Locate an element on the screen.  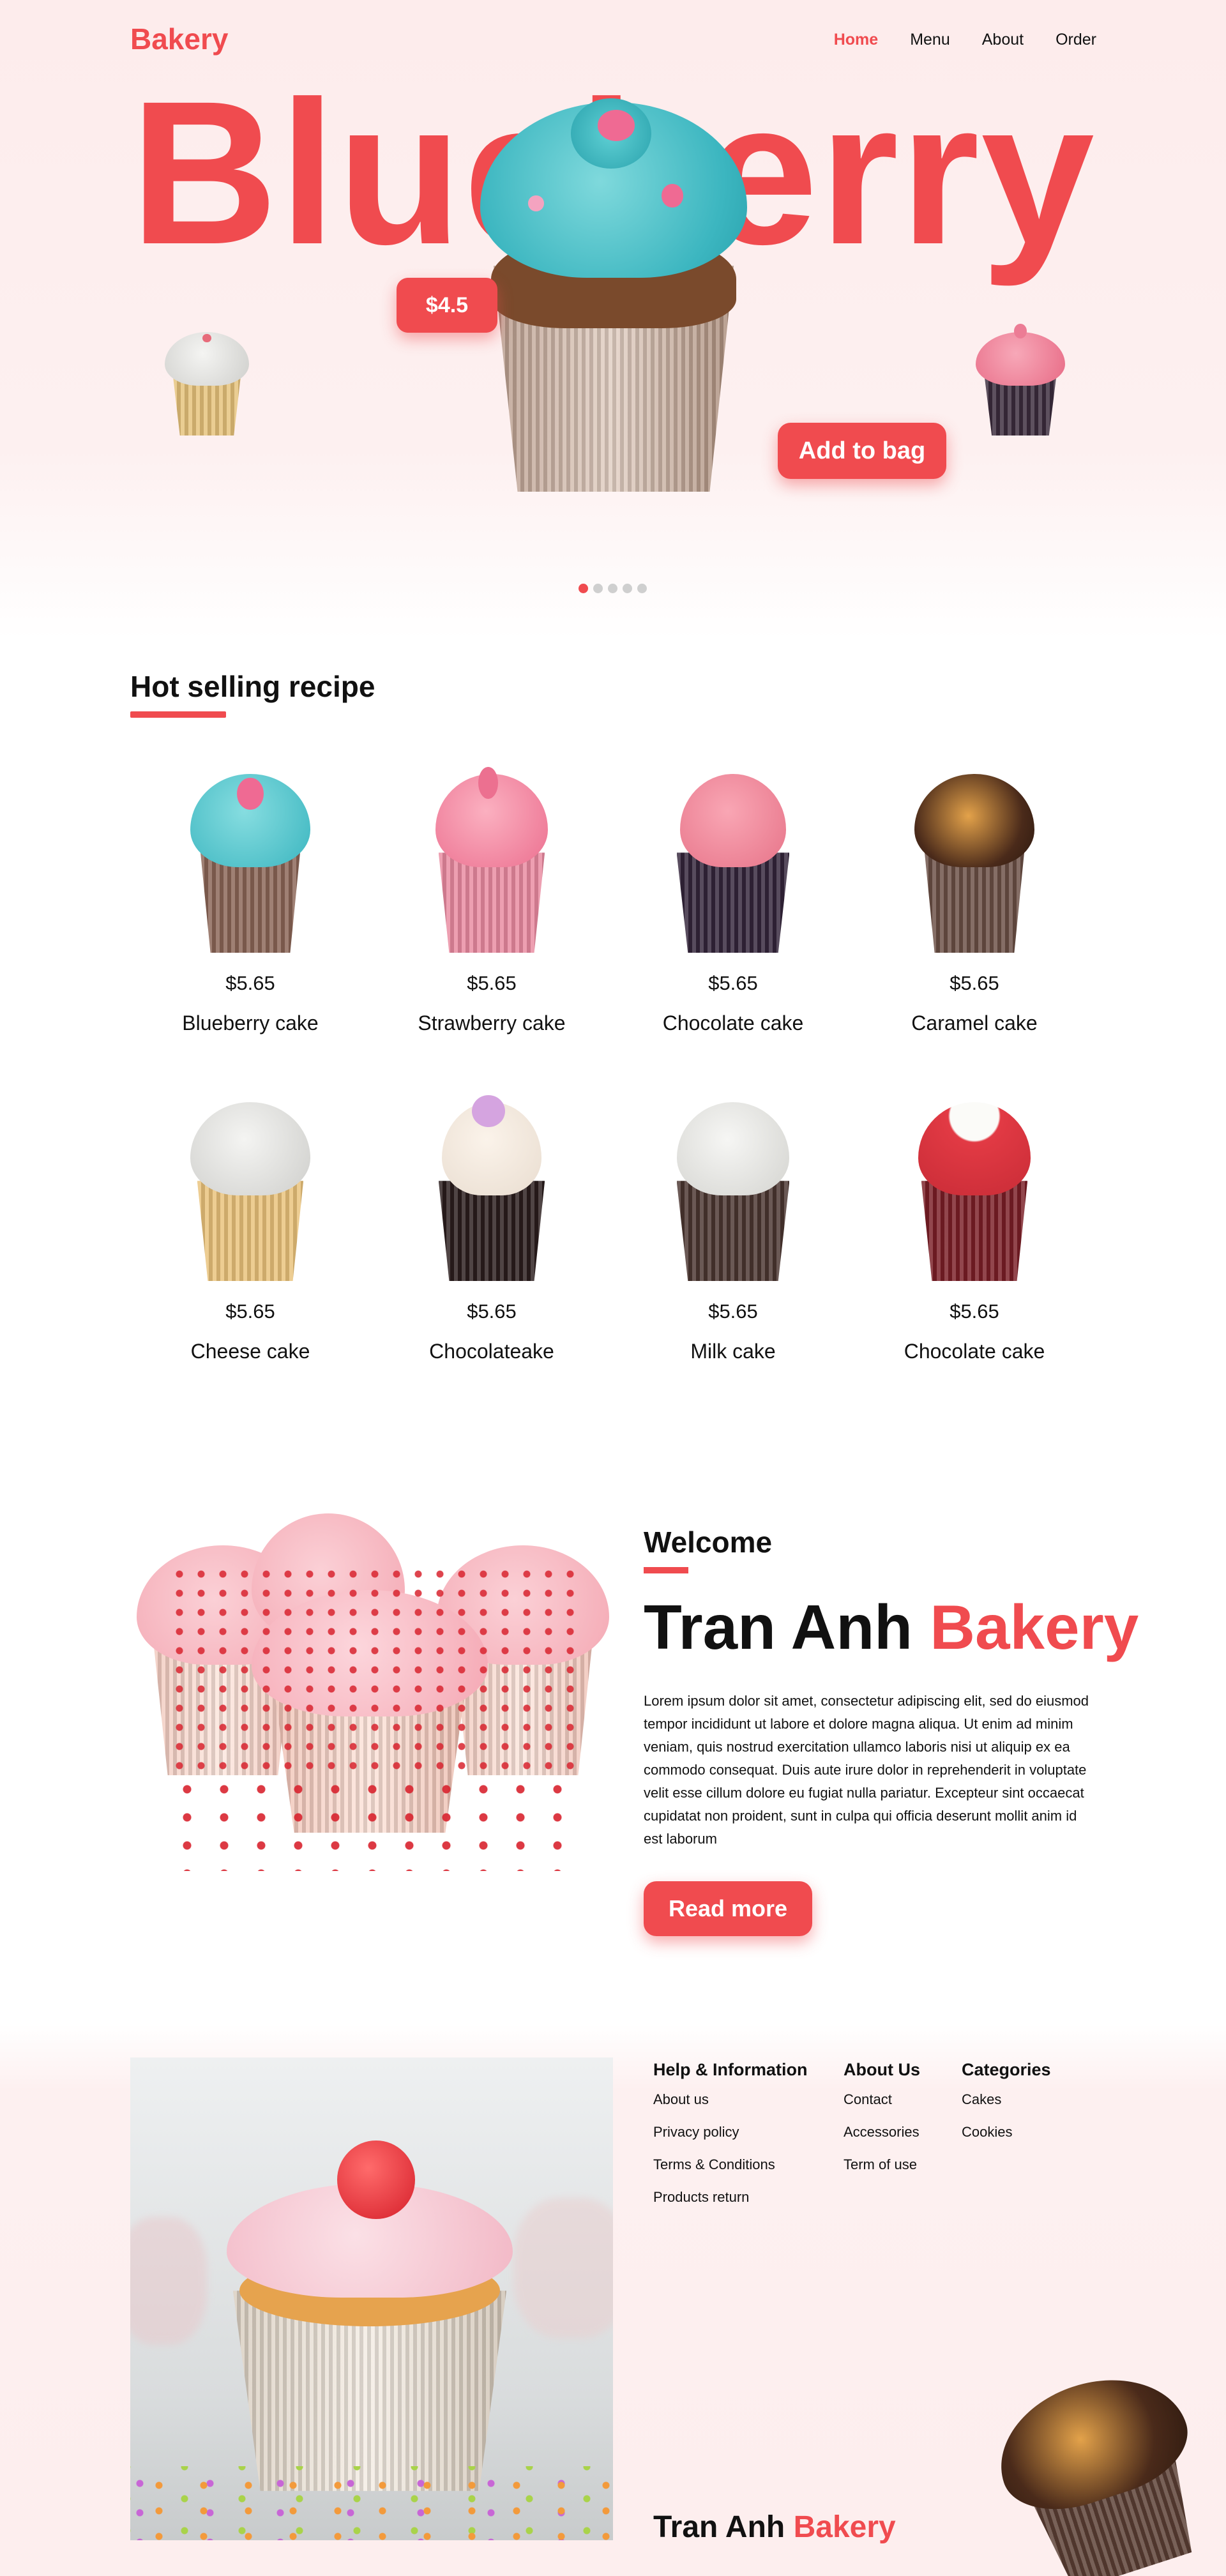
welcome-brand-title: Tran Anh Bakery is located at coordinates (892, 1627).